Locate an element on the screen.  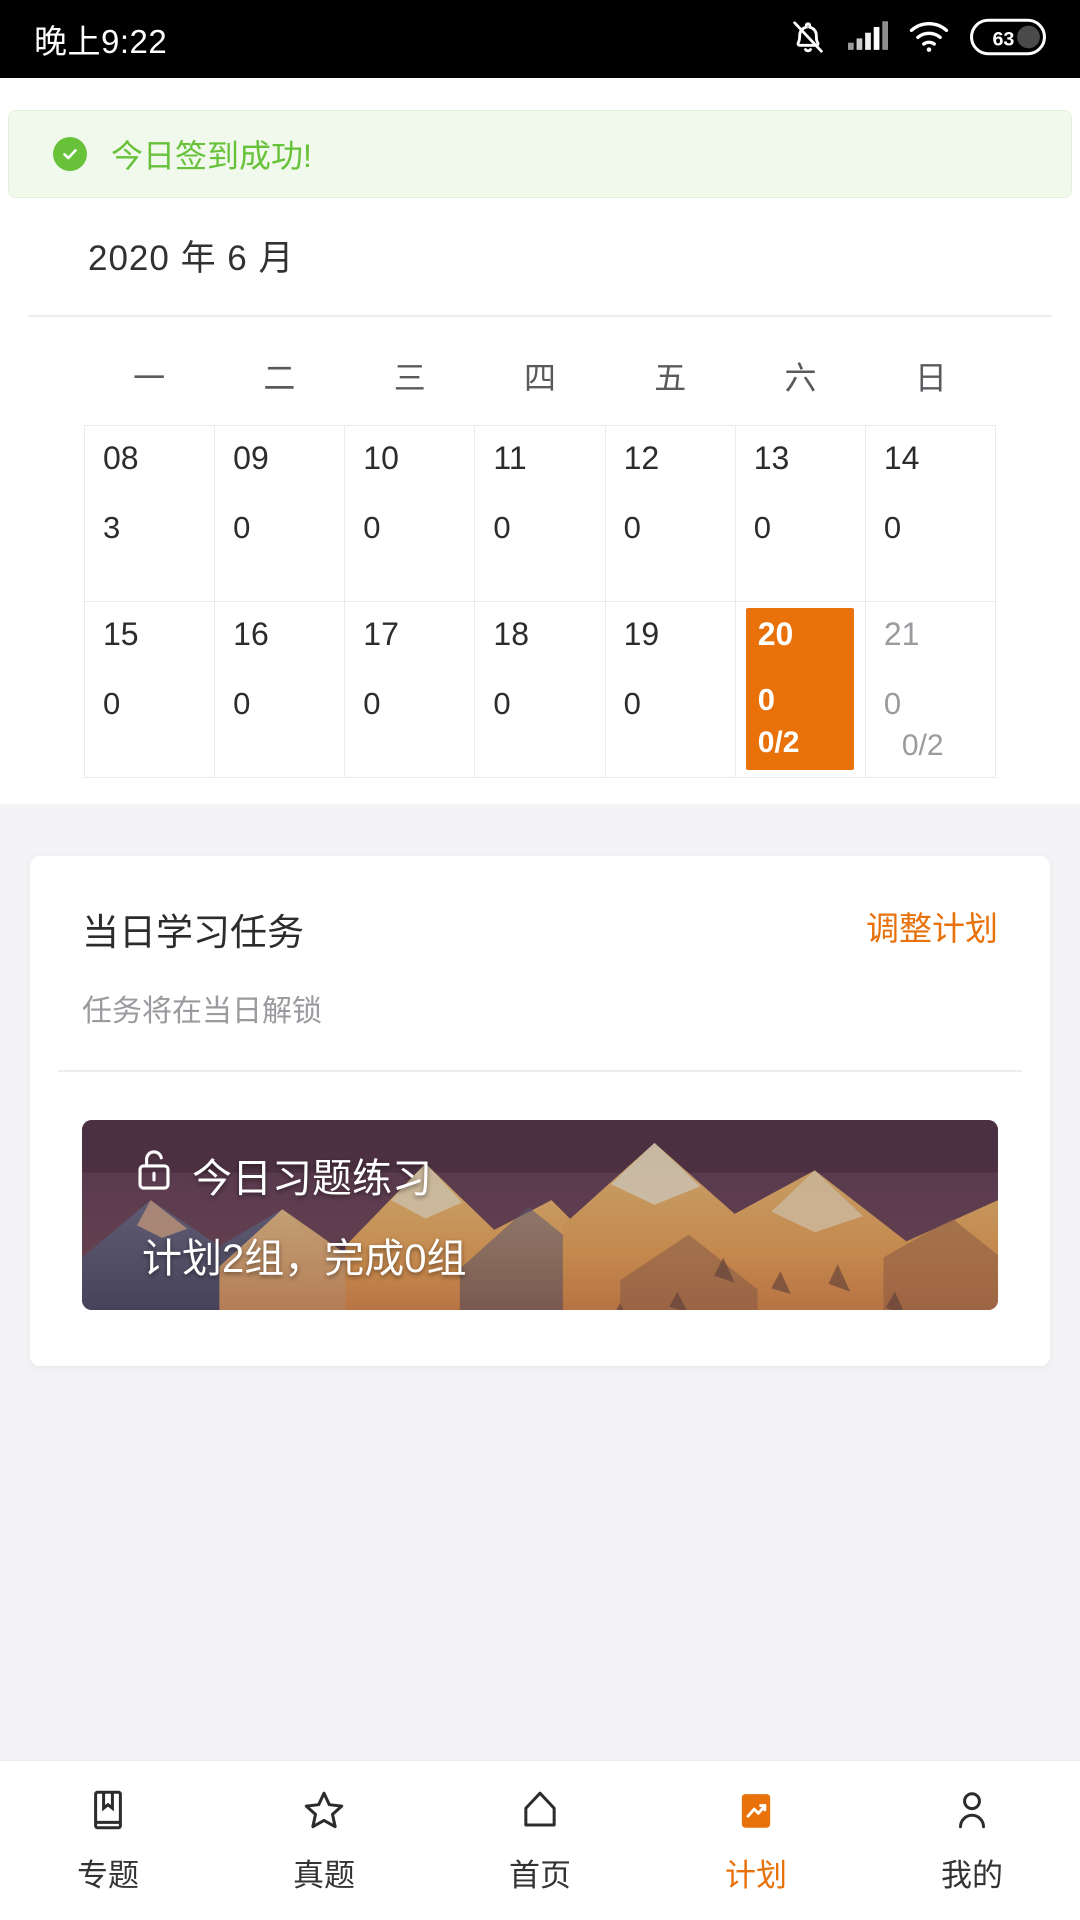
calendar-day-number: 12 is located at coordinates (641, 458).